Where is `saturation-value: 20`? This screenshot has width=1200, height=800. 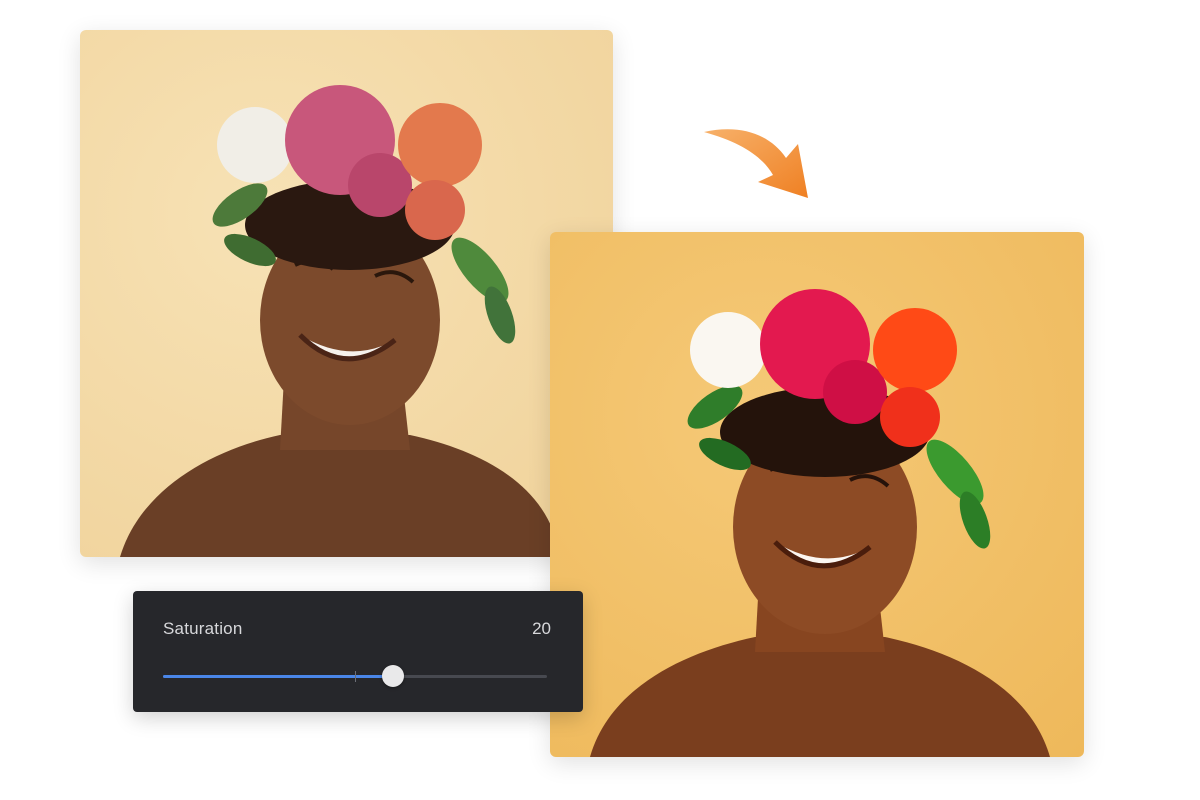
saturation-value: 20 is located at coordinates (541, 628).